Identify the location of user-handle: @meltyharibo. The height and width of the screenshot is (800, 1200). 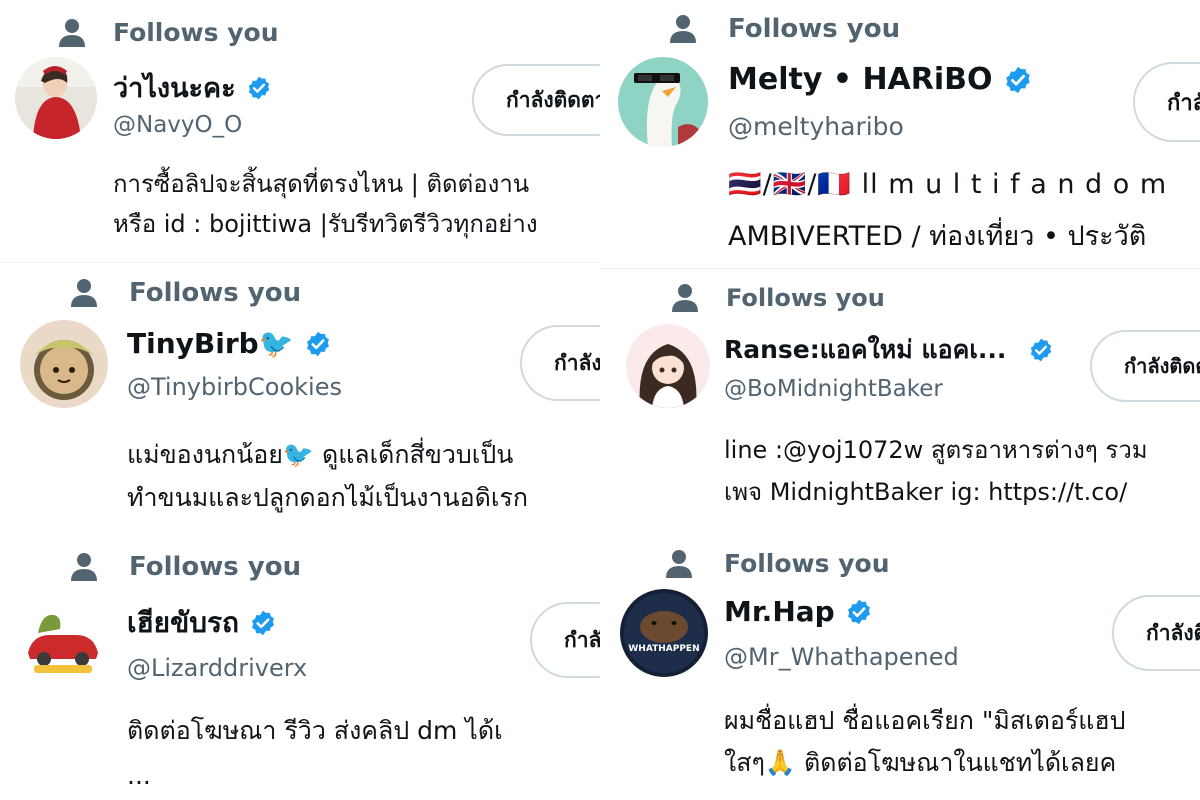
(816, 126).